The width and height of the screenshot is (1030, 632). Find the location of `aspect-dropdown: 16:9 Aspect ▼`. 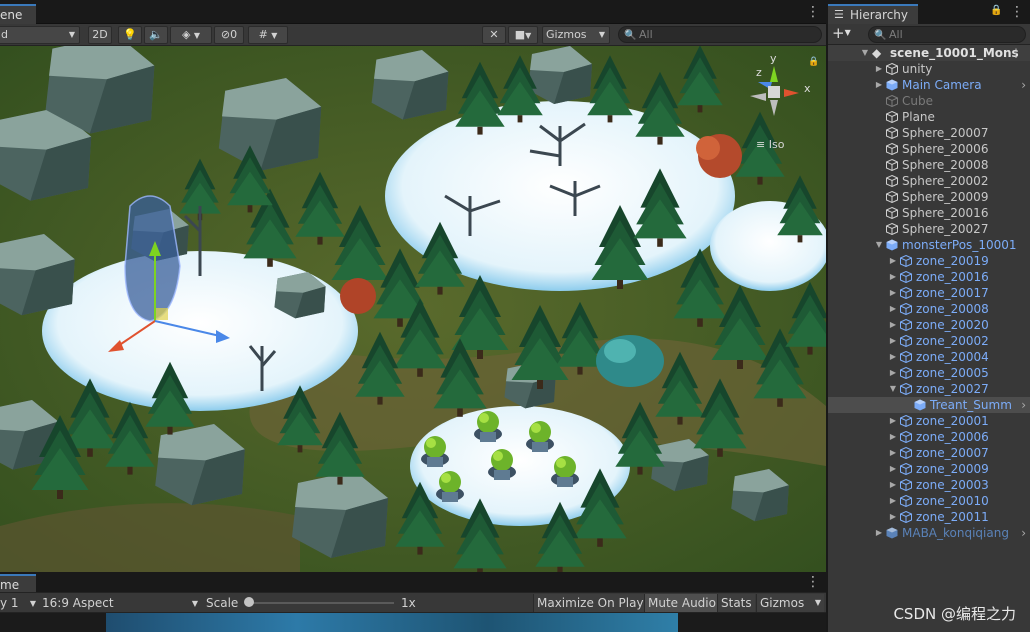

aspect-dropdown: 16:9 Aspect ▼ is located at coordinates (121, 603).